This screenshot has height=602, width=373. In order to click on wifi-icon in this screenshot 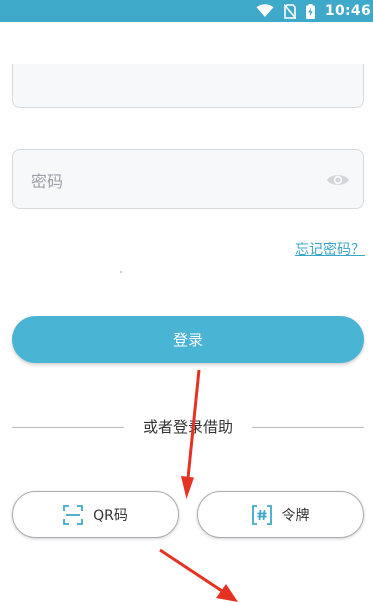, I will do `click(265, 10)`.